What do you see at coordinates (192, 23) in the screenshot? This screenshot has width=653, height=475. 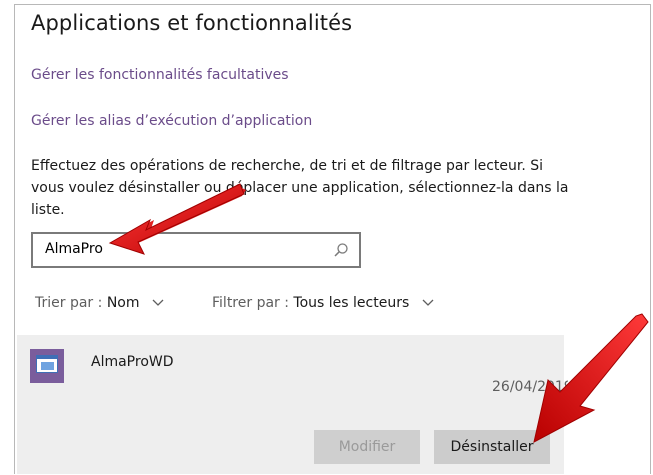 I see `page-title: Applications et fonctionnalités` at bounding box center [192, 23].